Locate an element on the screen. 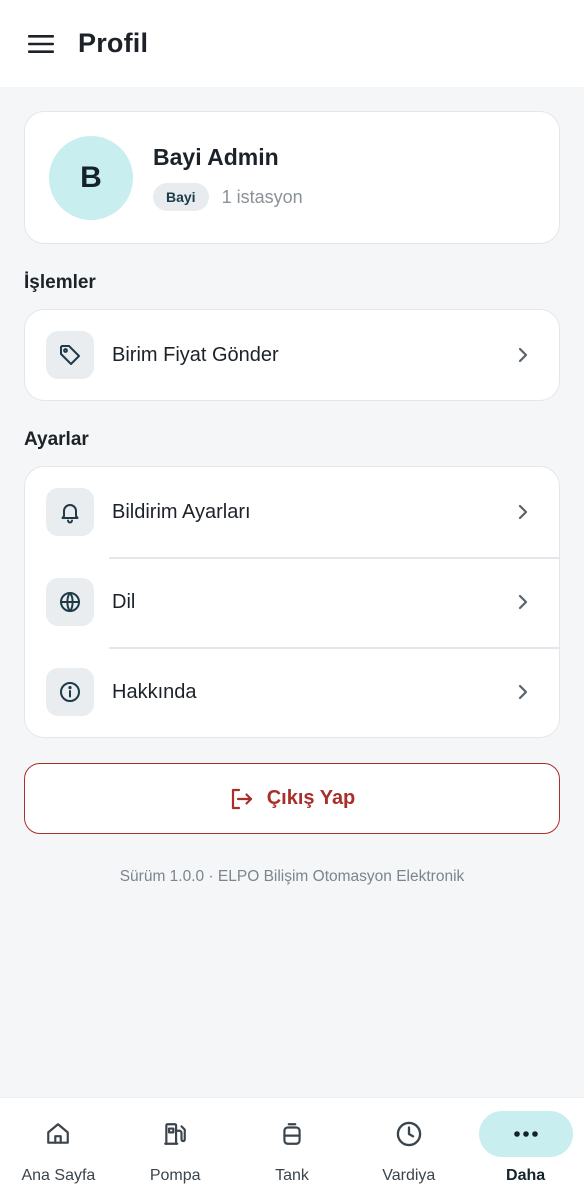  menu-item-label: Bildirim Ayarları is located at coordinates (181, 511).